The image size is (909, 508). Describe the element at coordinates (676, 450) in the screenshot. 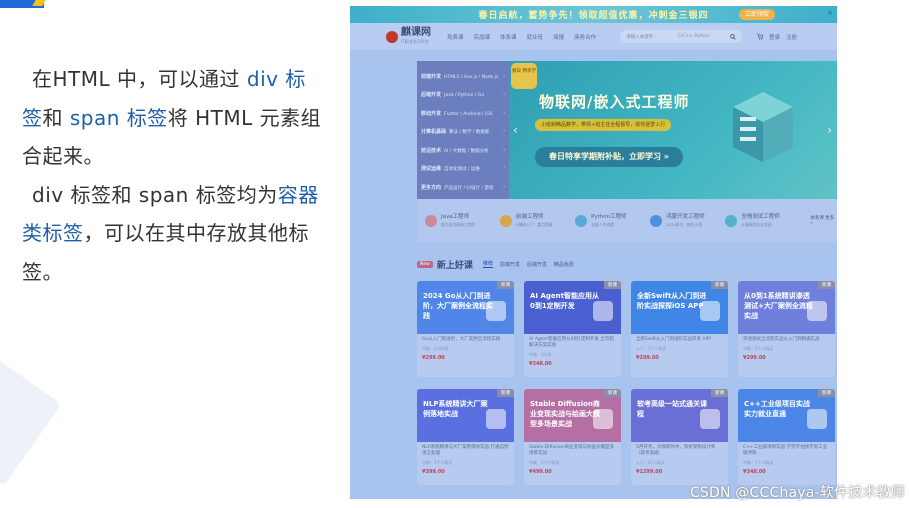

I see `course-desc: 5月开考，大咖帮你冲，系统架构设计师（软考高级）` at that location.